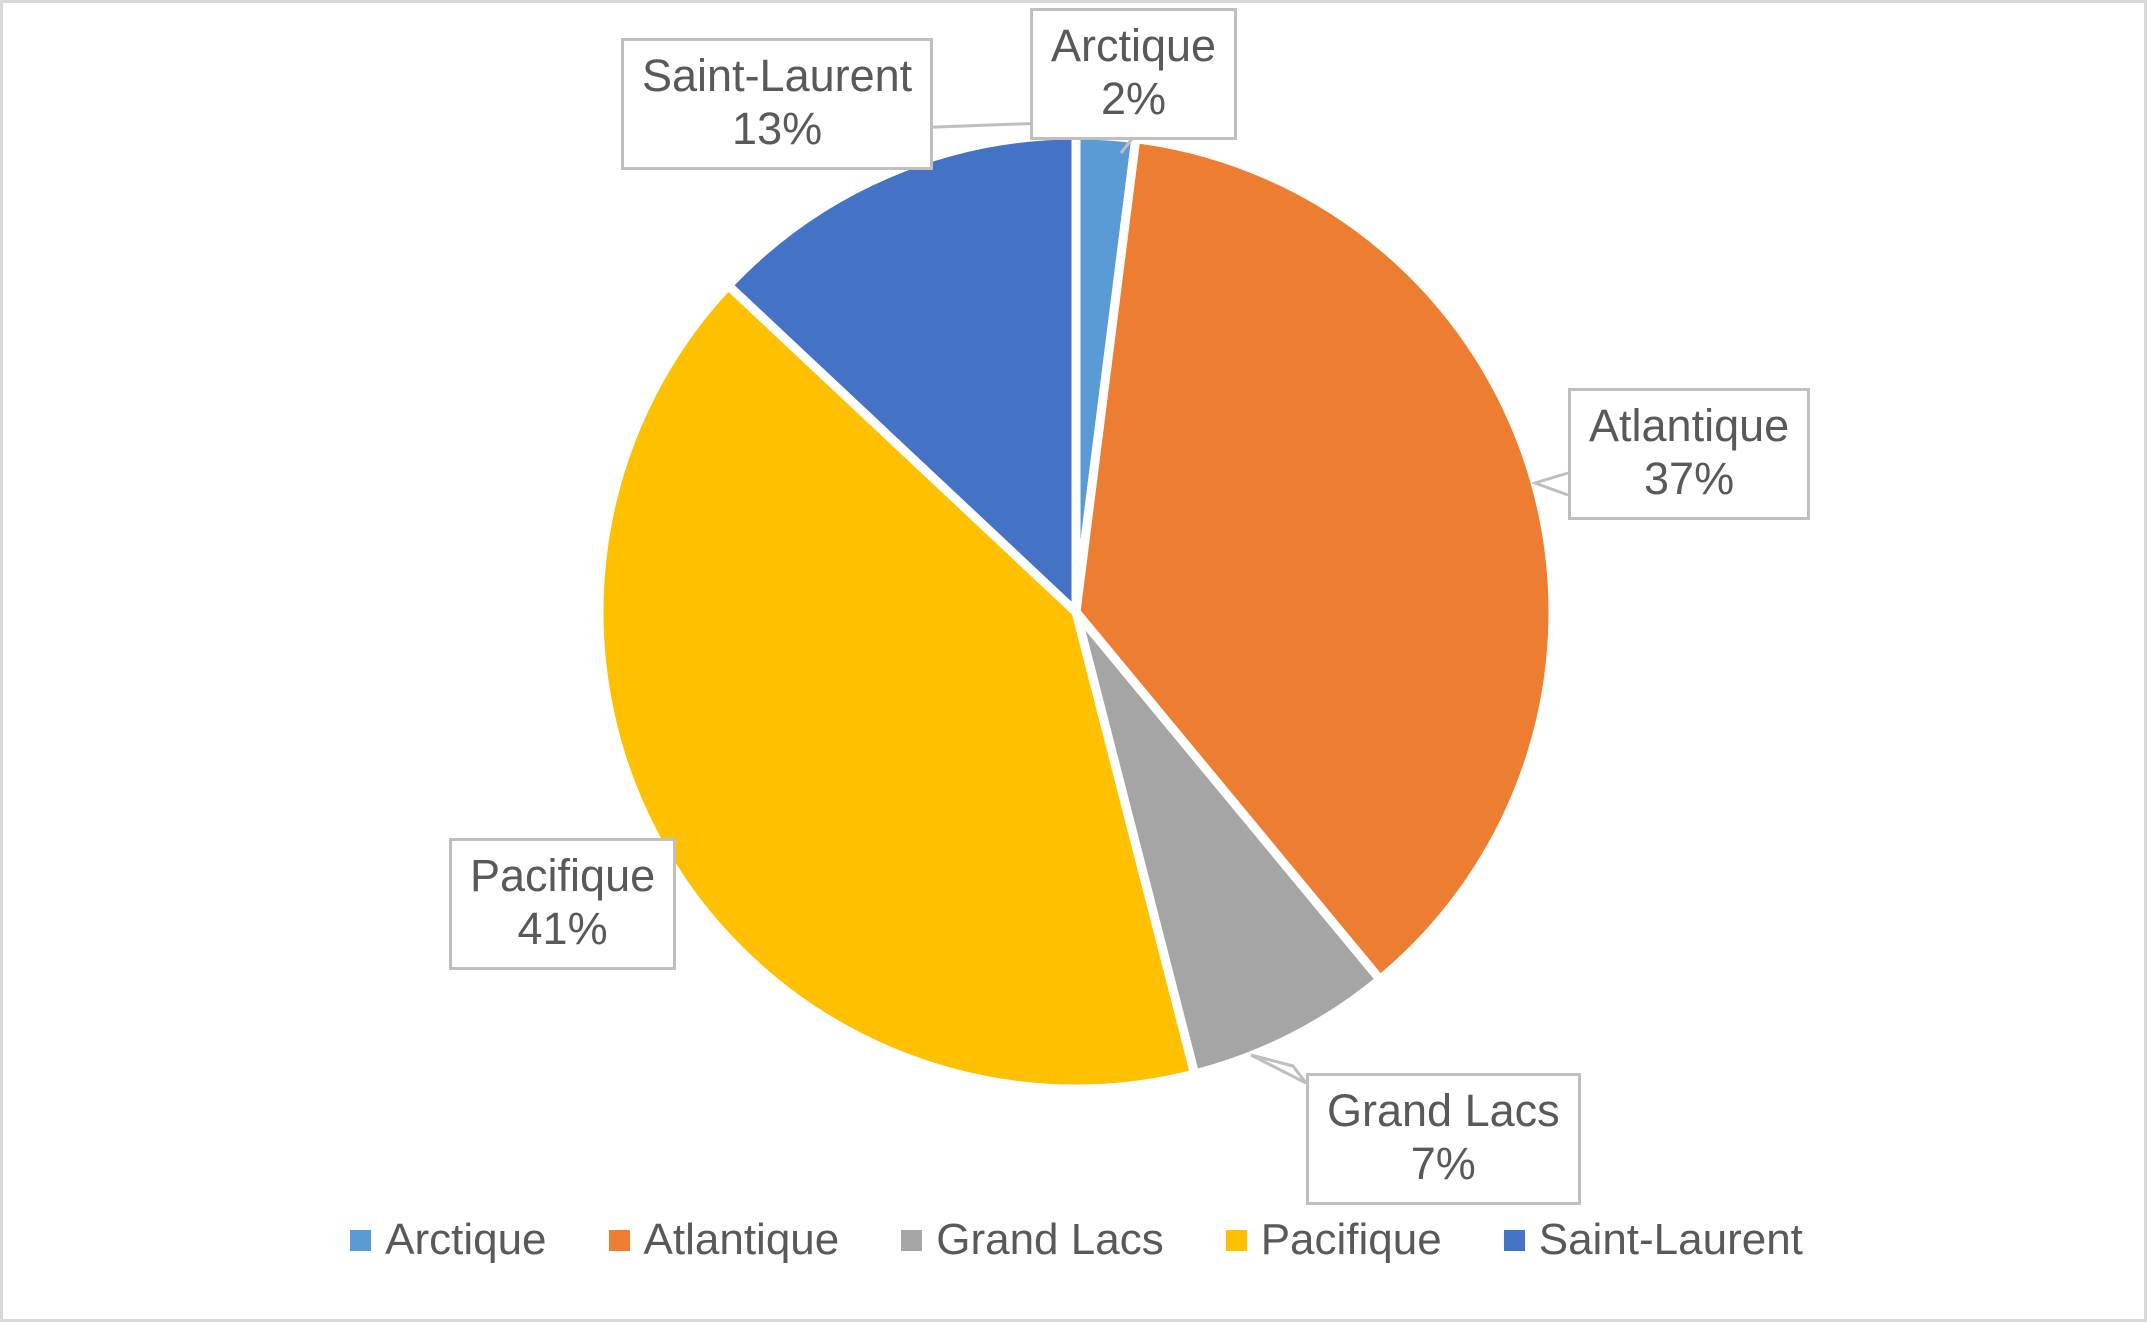 This screenshot has height=1322, width=2147. I want to click on legend-item-arctique: Arctique, so click(448, 1239).